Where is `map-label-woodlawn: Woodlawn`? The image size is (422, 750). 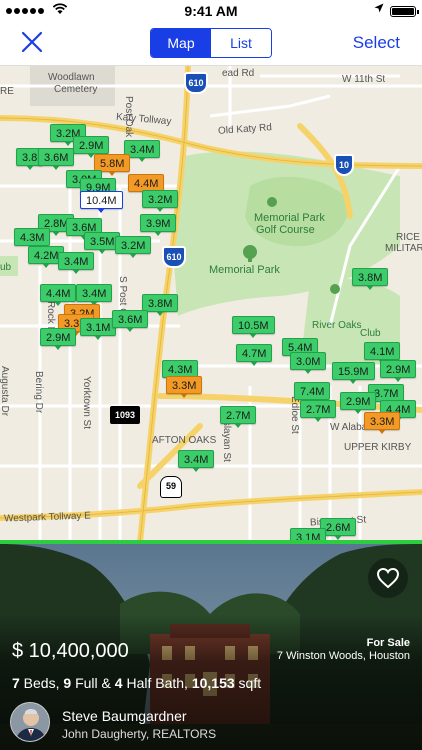 map-label-woodlawn: Woodlawn is located at coordinates (71, 77).